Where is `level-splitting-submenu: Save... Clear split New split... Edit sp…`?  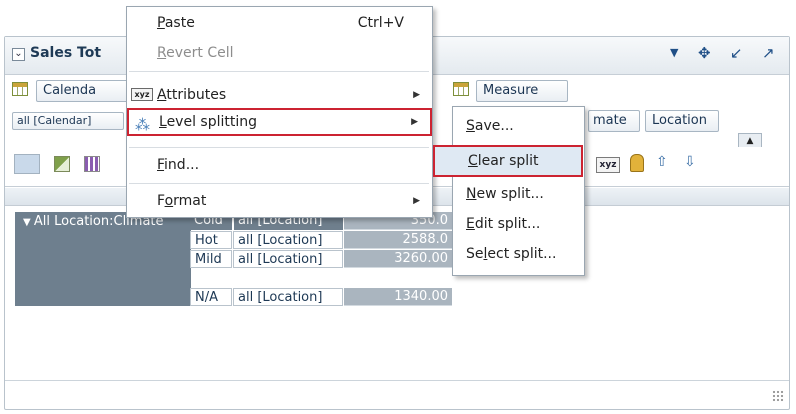
level-splitting-submenu: Save... Clear split New split... Edit sp… is located at coordinates (509, 191).